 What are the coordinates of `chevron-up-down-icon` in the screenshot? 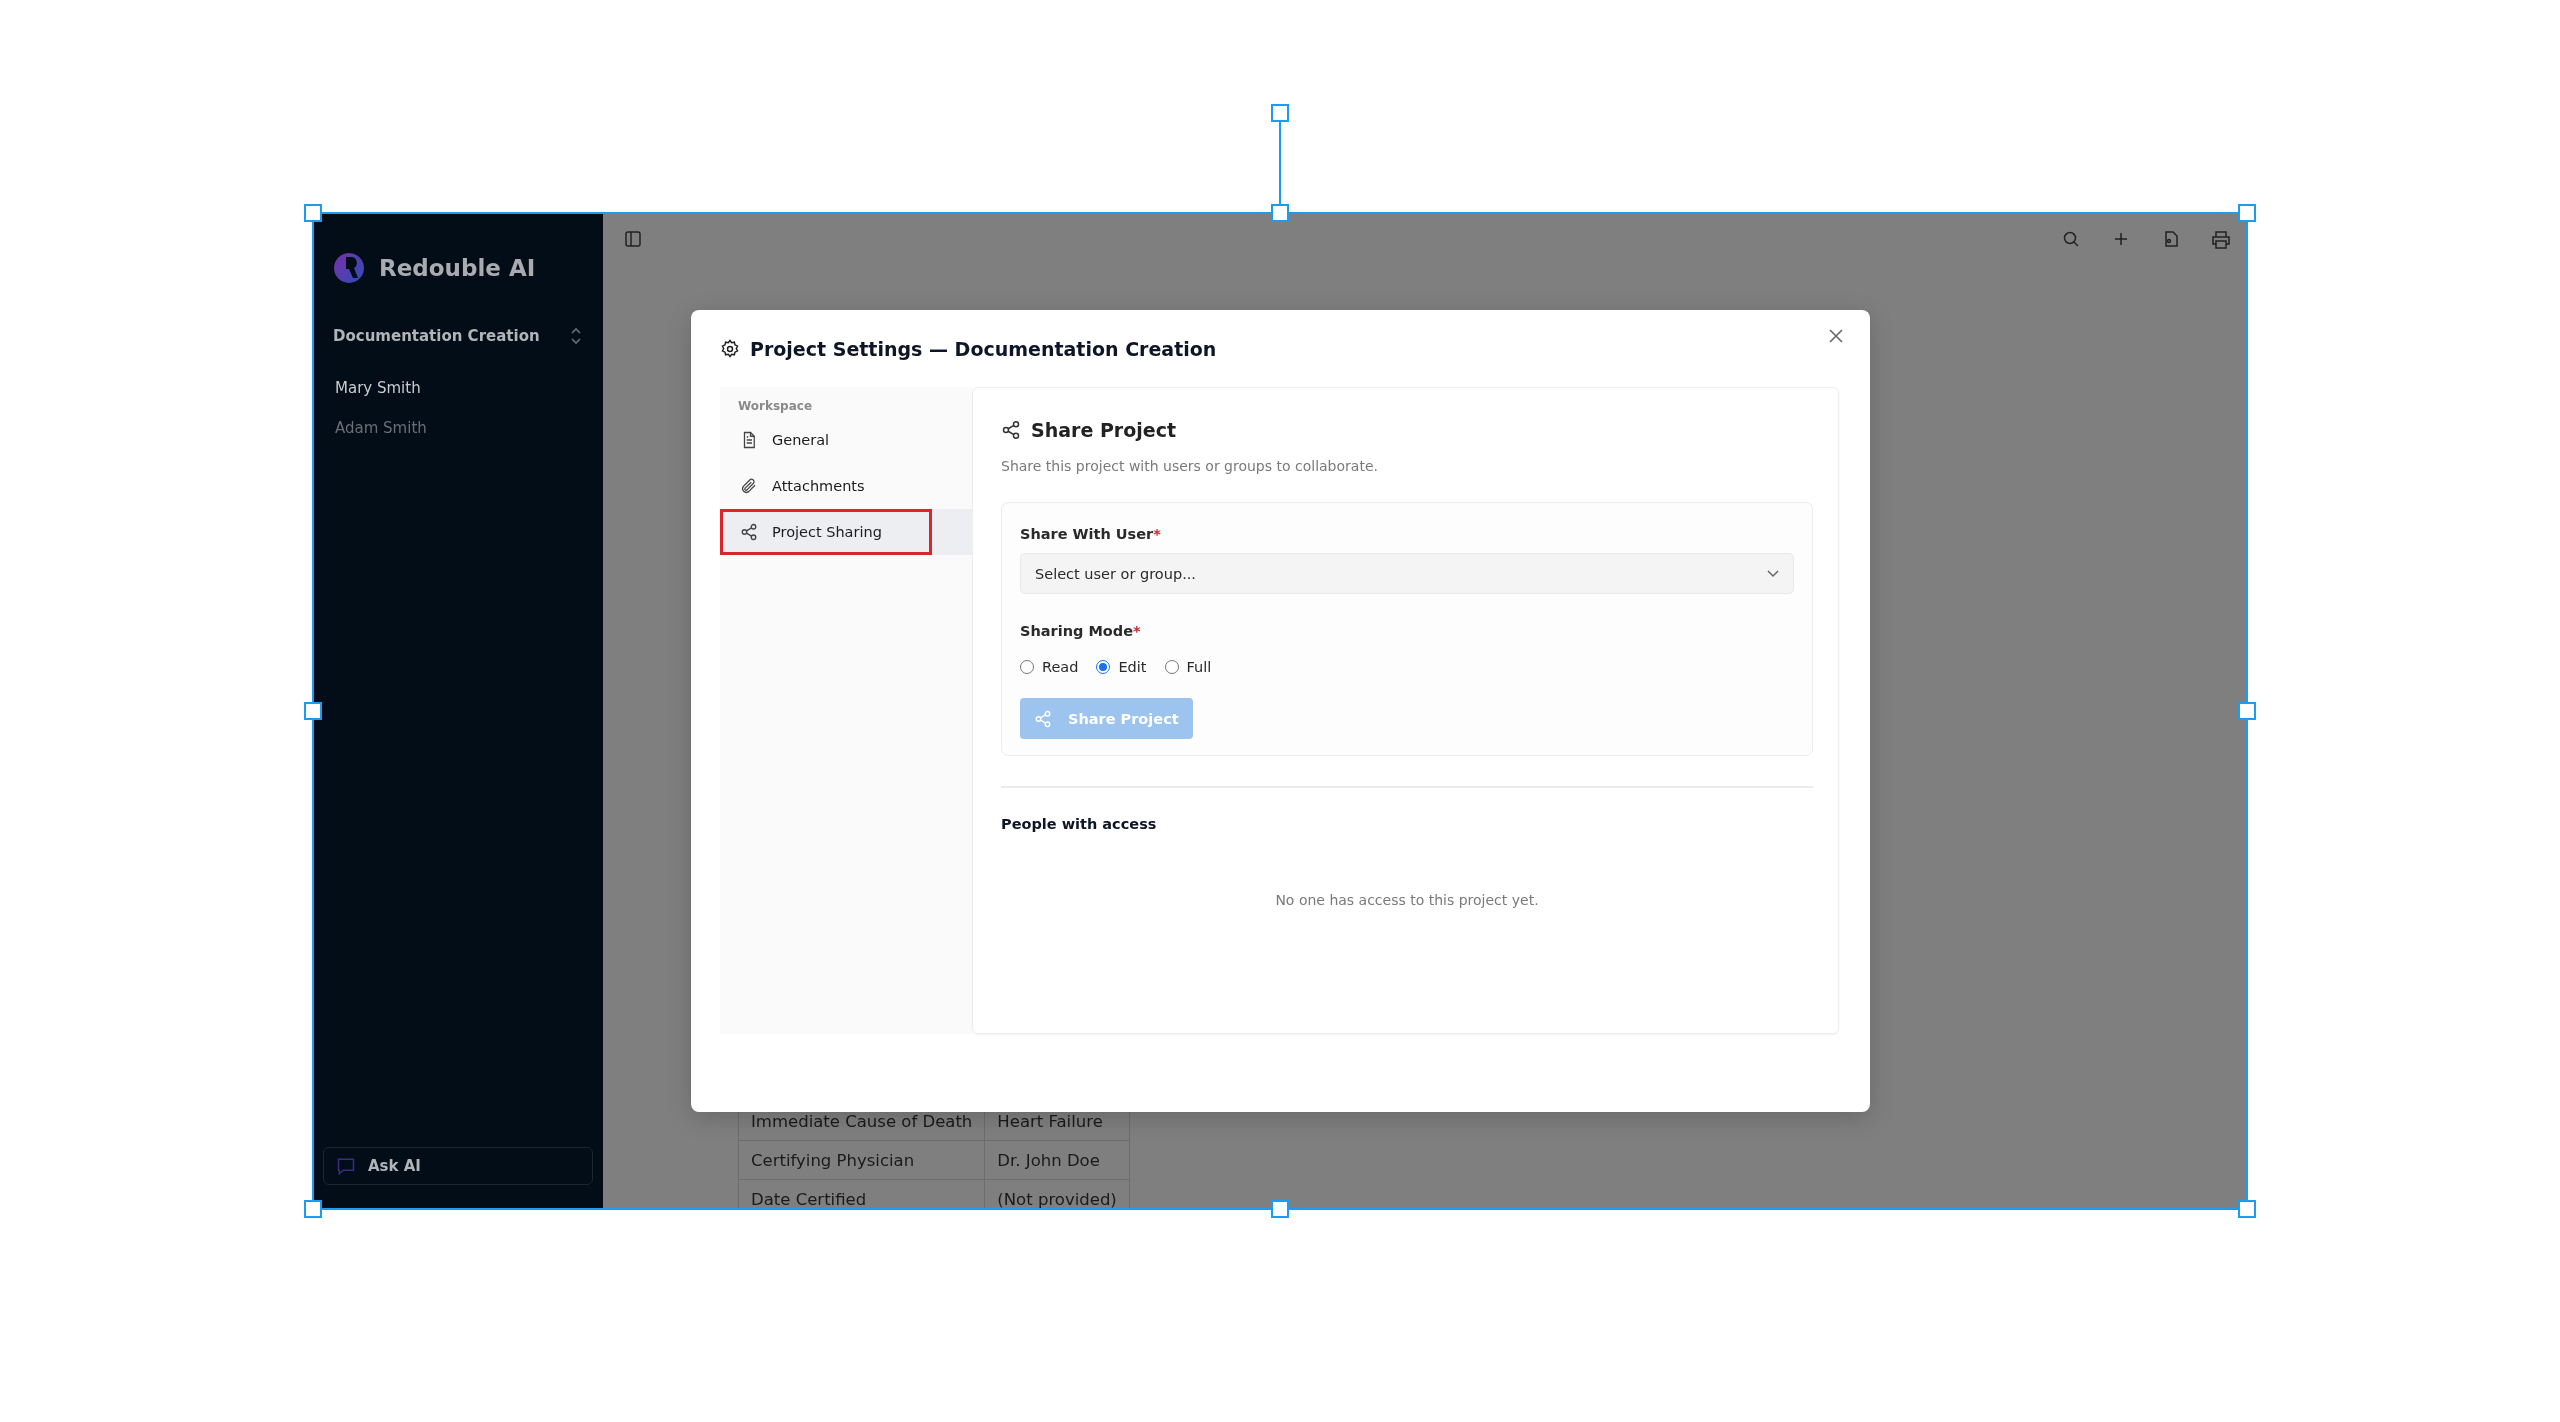 It's located at (576, 336).